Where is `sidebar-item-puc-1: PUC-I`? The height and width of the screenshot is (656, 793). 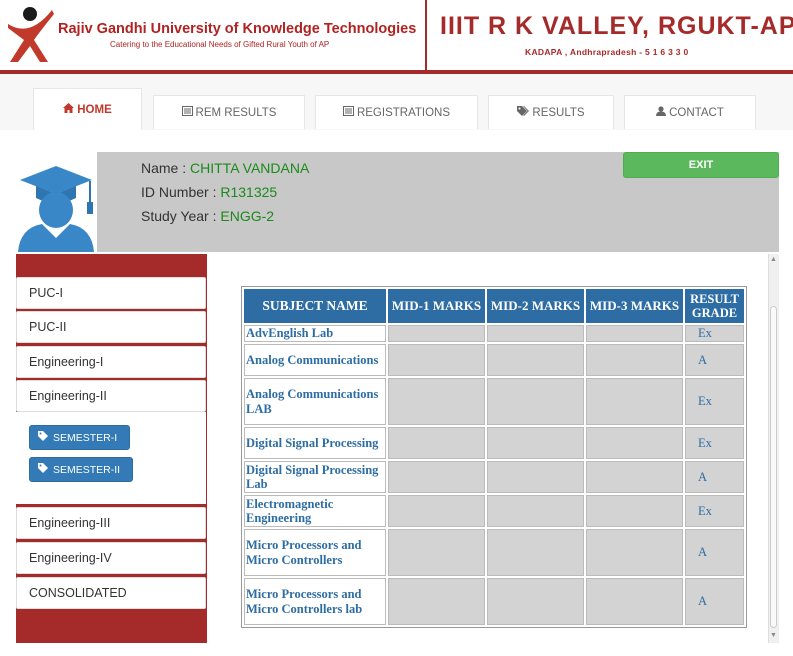 sidebar-item-puc-1: PUC-I is located at coordinates (111, 293).